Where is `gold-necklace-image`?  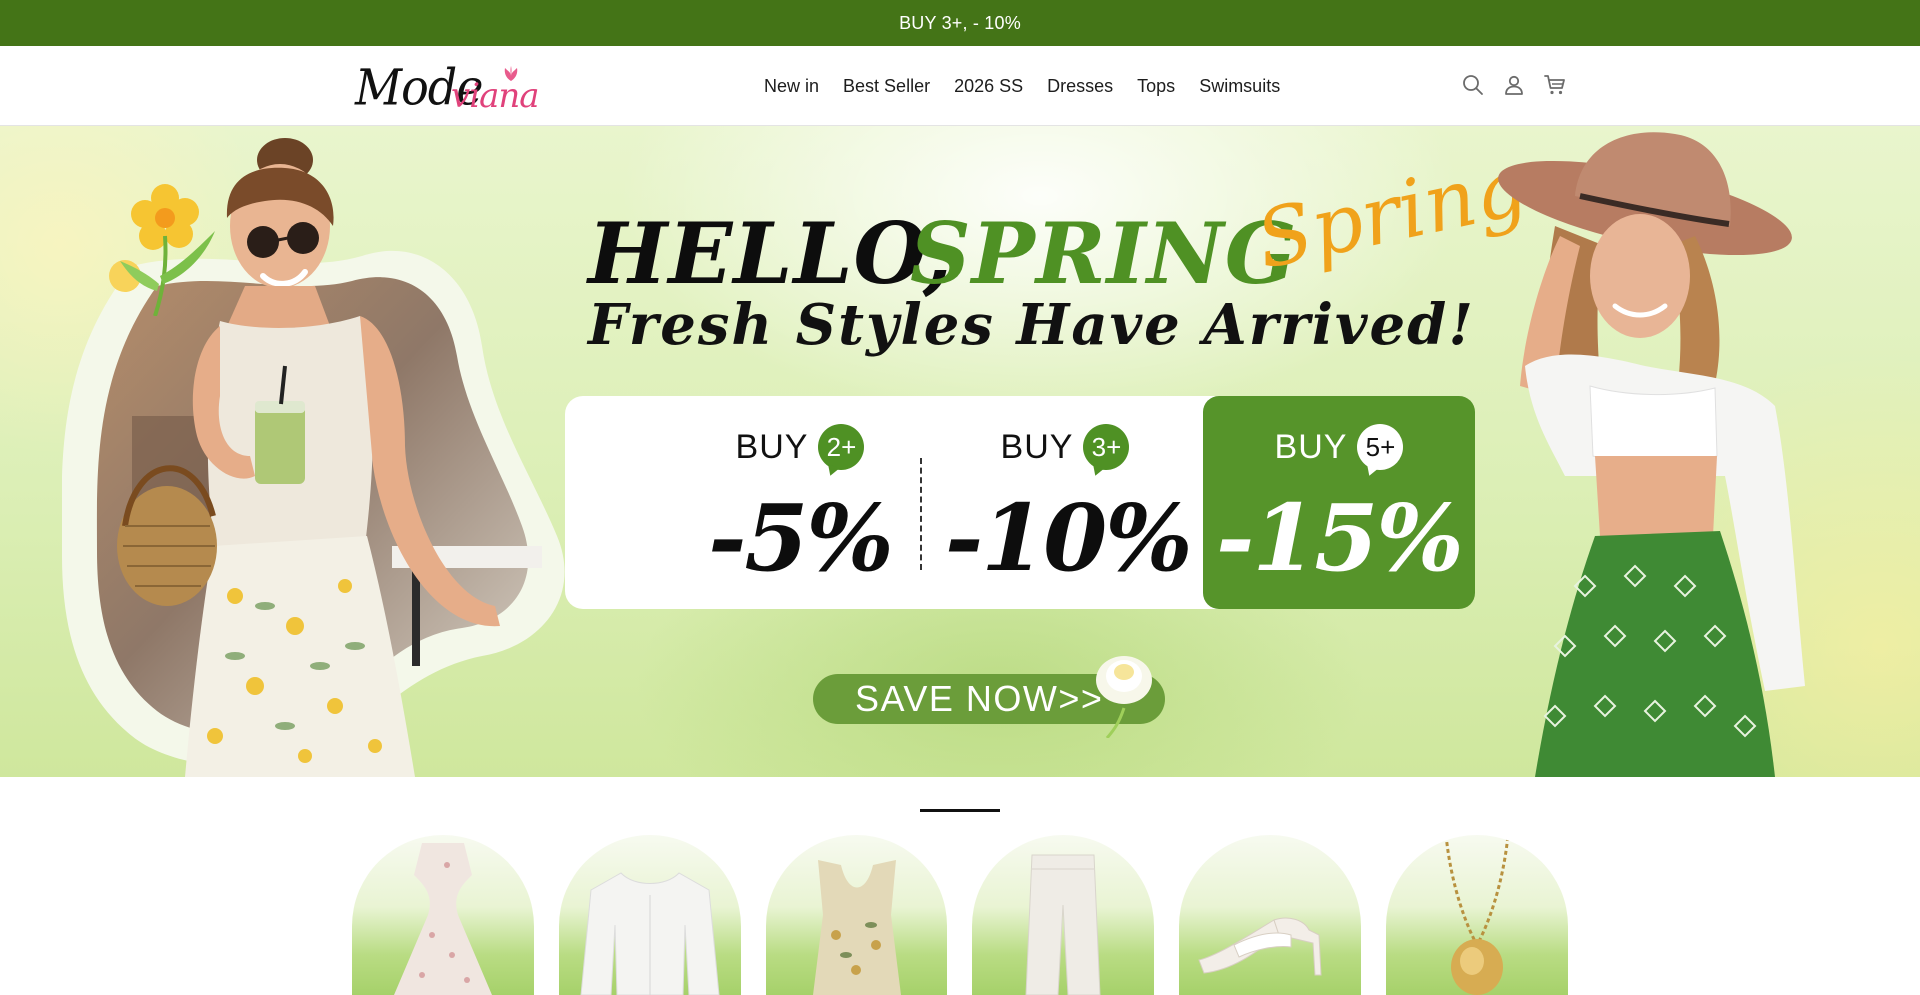 gold-necklace-image is located at coordinates (1477, 915).